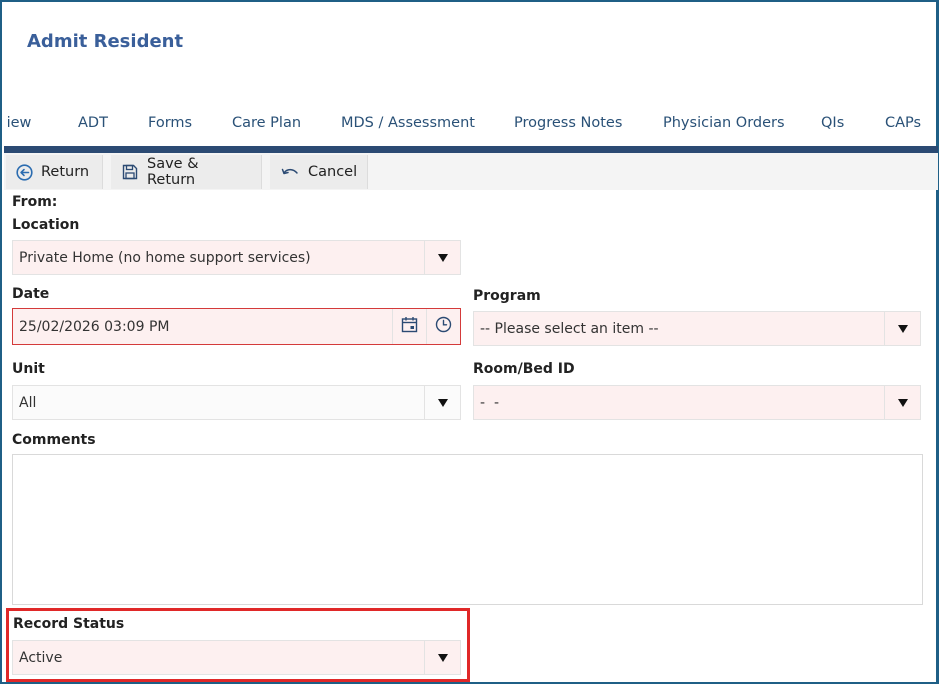 The width and height of the screenshot is (939, 684). Describe the element at coordinates (94, 326) in the screenshot. I see `date-value: 25/02/2026 03:09 PM` at that location.